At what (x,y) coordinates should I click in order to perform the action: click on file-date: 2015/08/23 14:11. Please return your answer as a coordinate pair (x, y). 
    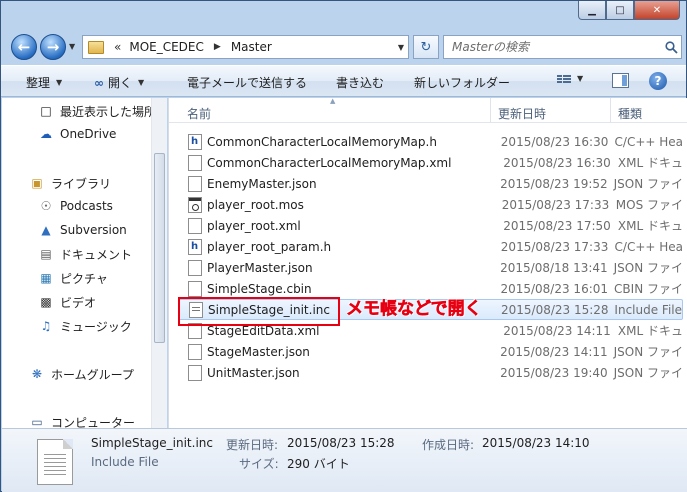
    Looking at the image, I should click on (554, 351).